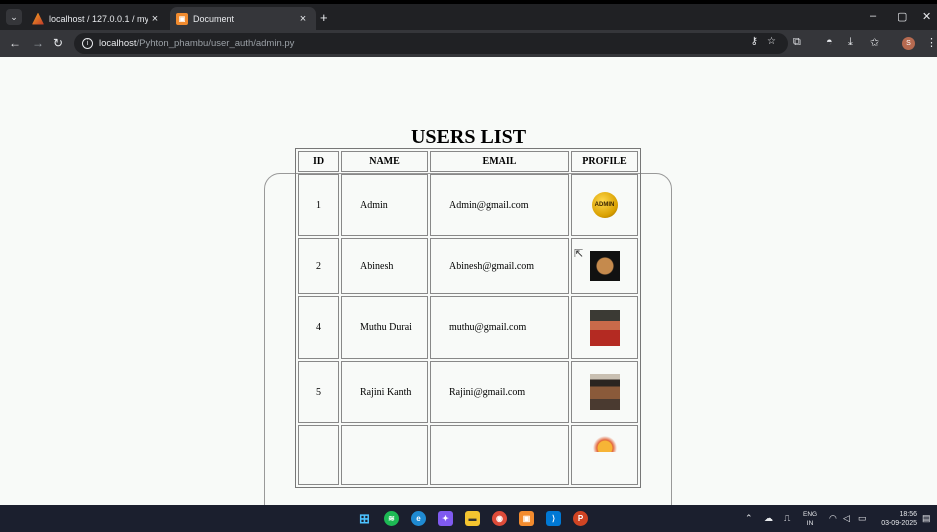 This screenshot has height=532, width=937. Describe the element at coordinates (499, 455) in the screenshot. I see `cell-email` at that location.